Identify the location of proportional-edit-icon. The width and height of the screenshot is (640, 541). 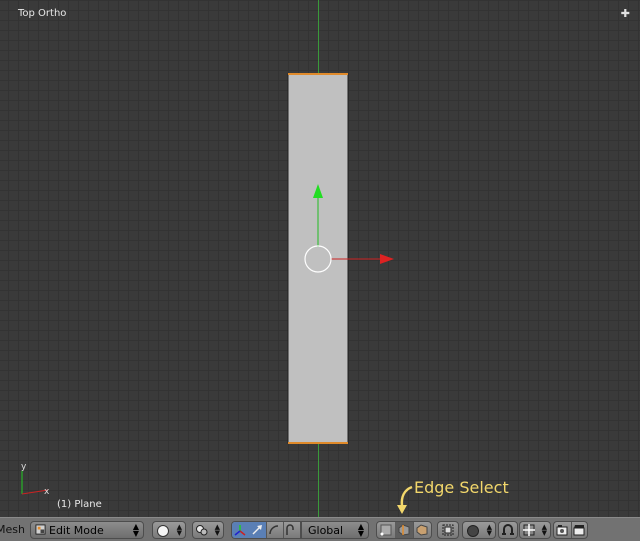
(473, 531).